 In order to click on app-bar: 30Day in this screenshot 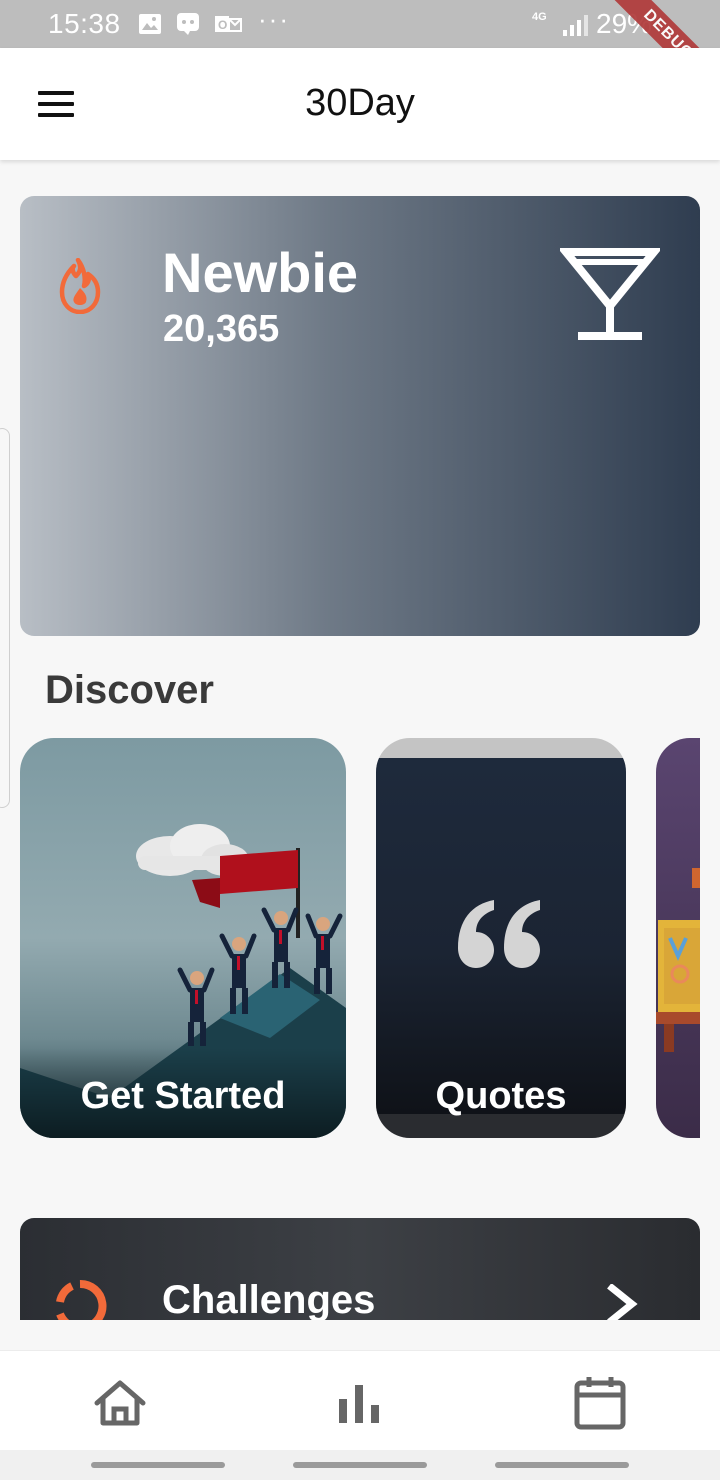, I will do `click(360, 104)`.